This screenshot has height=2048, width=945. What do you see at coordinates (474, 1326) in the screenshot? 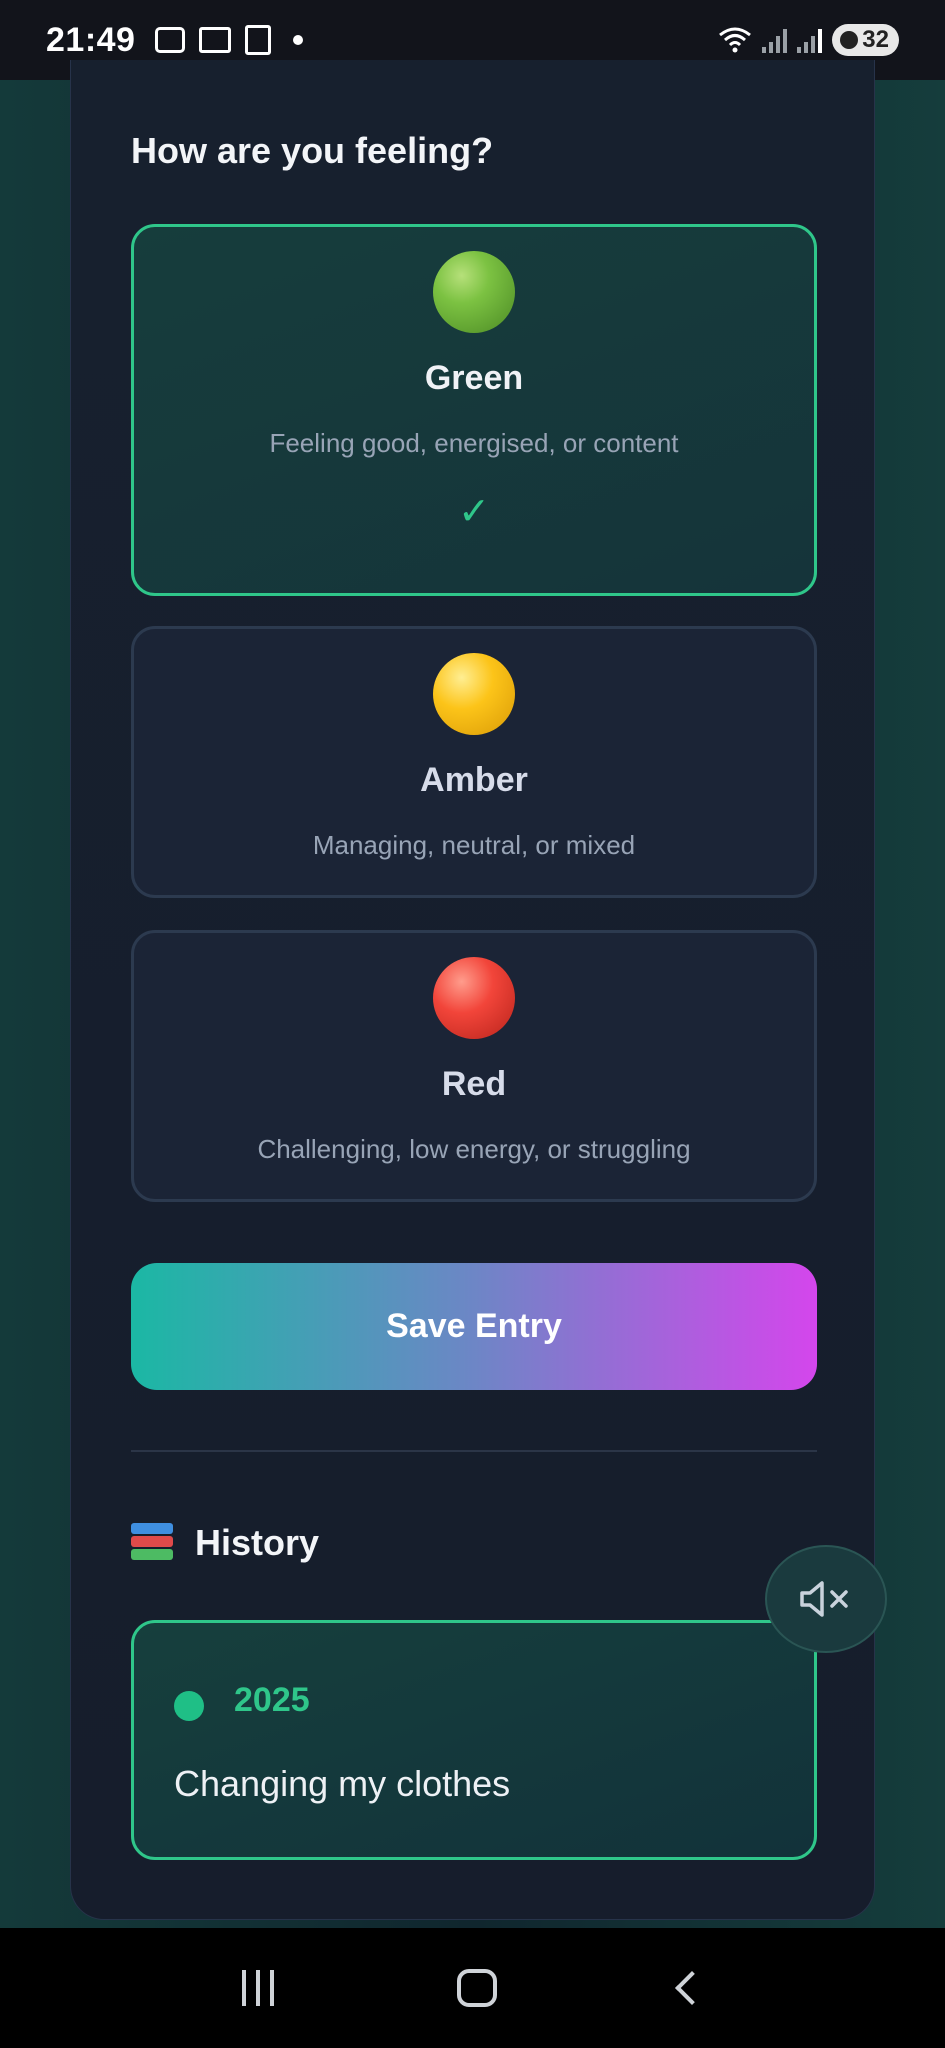
I see `save-entry-button: Save Entry` at bounding box center [474, 1326].